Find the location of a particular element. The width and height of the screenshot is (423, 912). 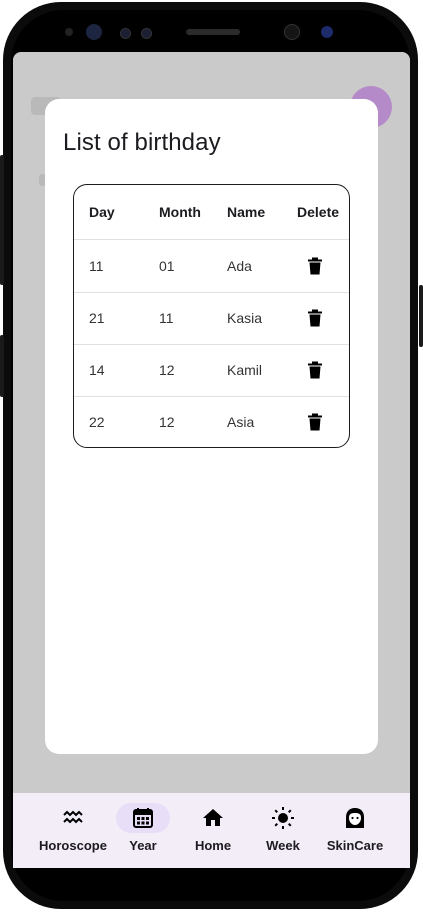

dialog-title: List of birthday is located at coordinates (142, 142).